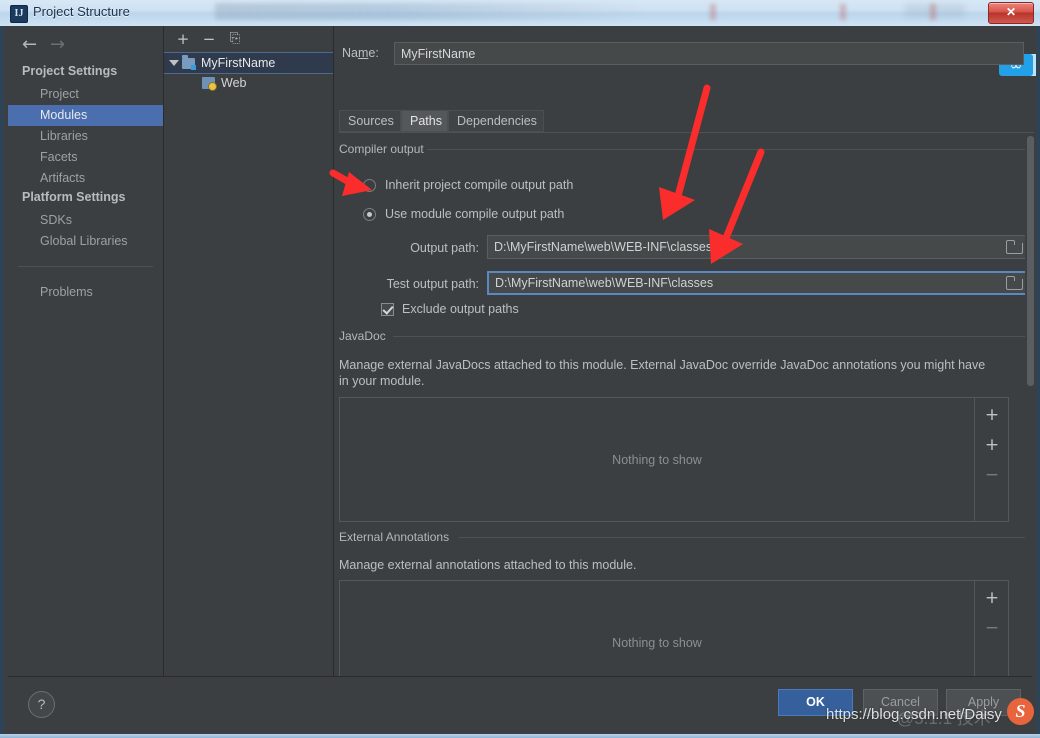 The height and width of the screenshot is (738, 1040). Describe the element at coordinates (686, 132) in the screenshot. I see `tab-underline` at that location.